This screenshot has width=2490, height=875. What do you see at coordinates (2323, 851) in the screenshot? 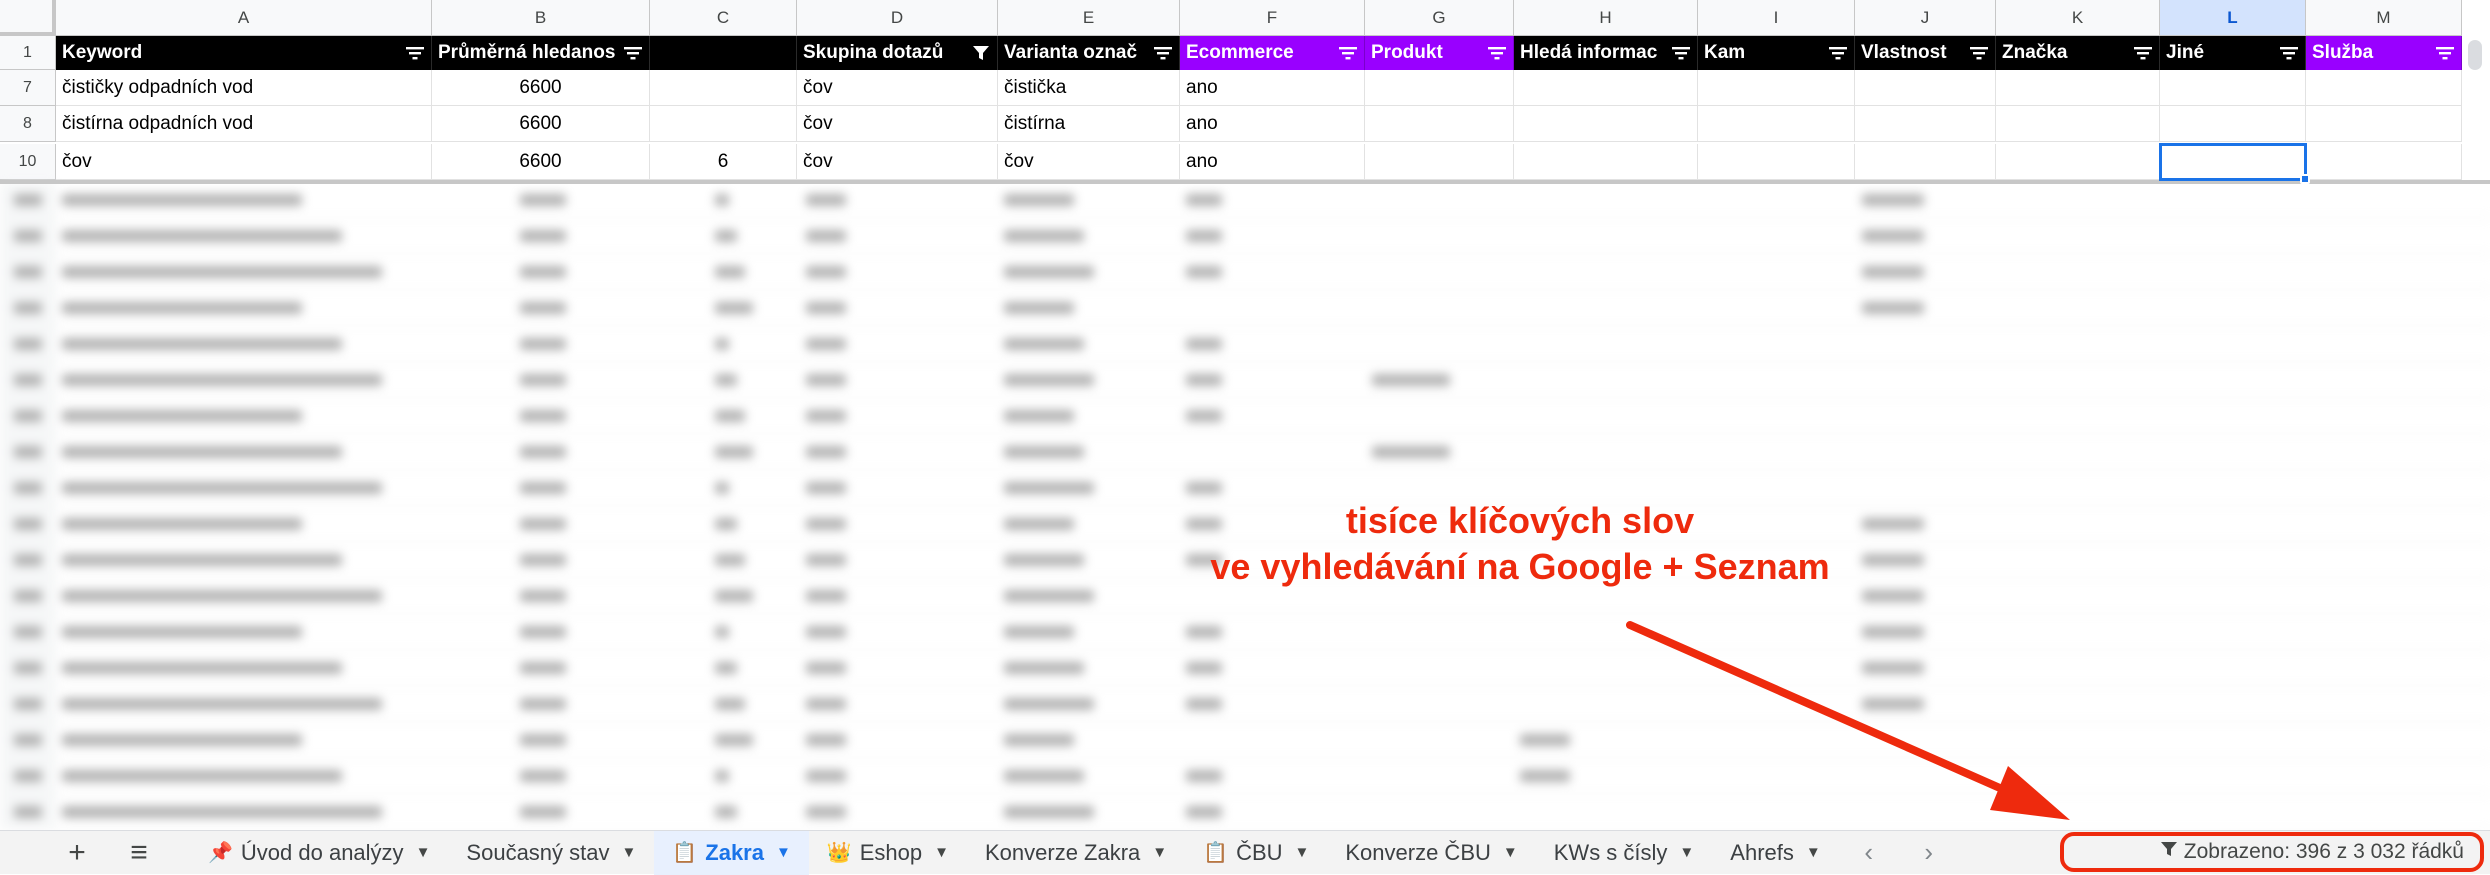
I see `filter-status-text: Zobrazeno: 396 z 3 032 řádků` at bounding box center [2323, 851].